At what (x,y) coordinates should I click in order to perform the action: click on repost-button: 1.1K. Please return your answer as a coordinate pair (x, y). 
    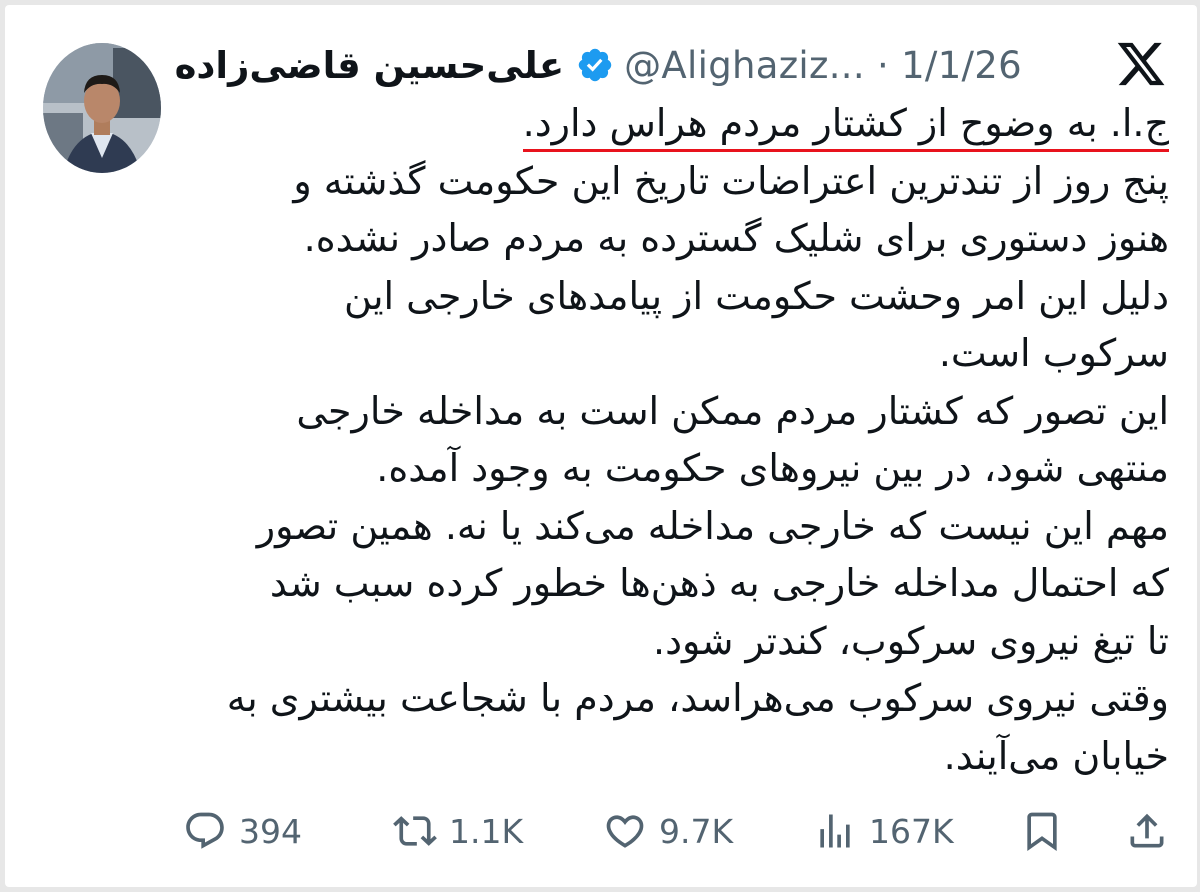
    Looking at the image, I should click on (458, 831).